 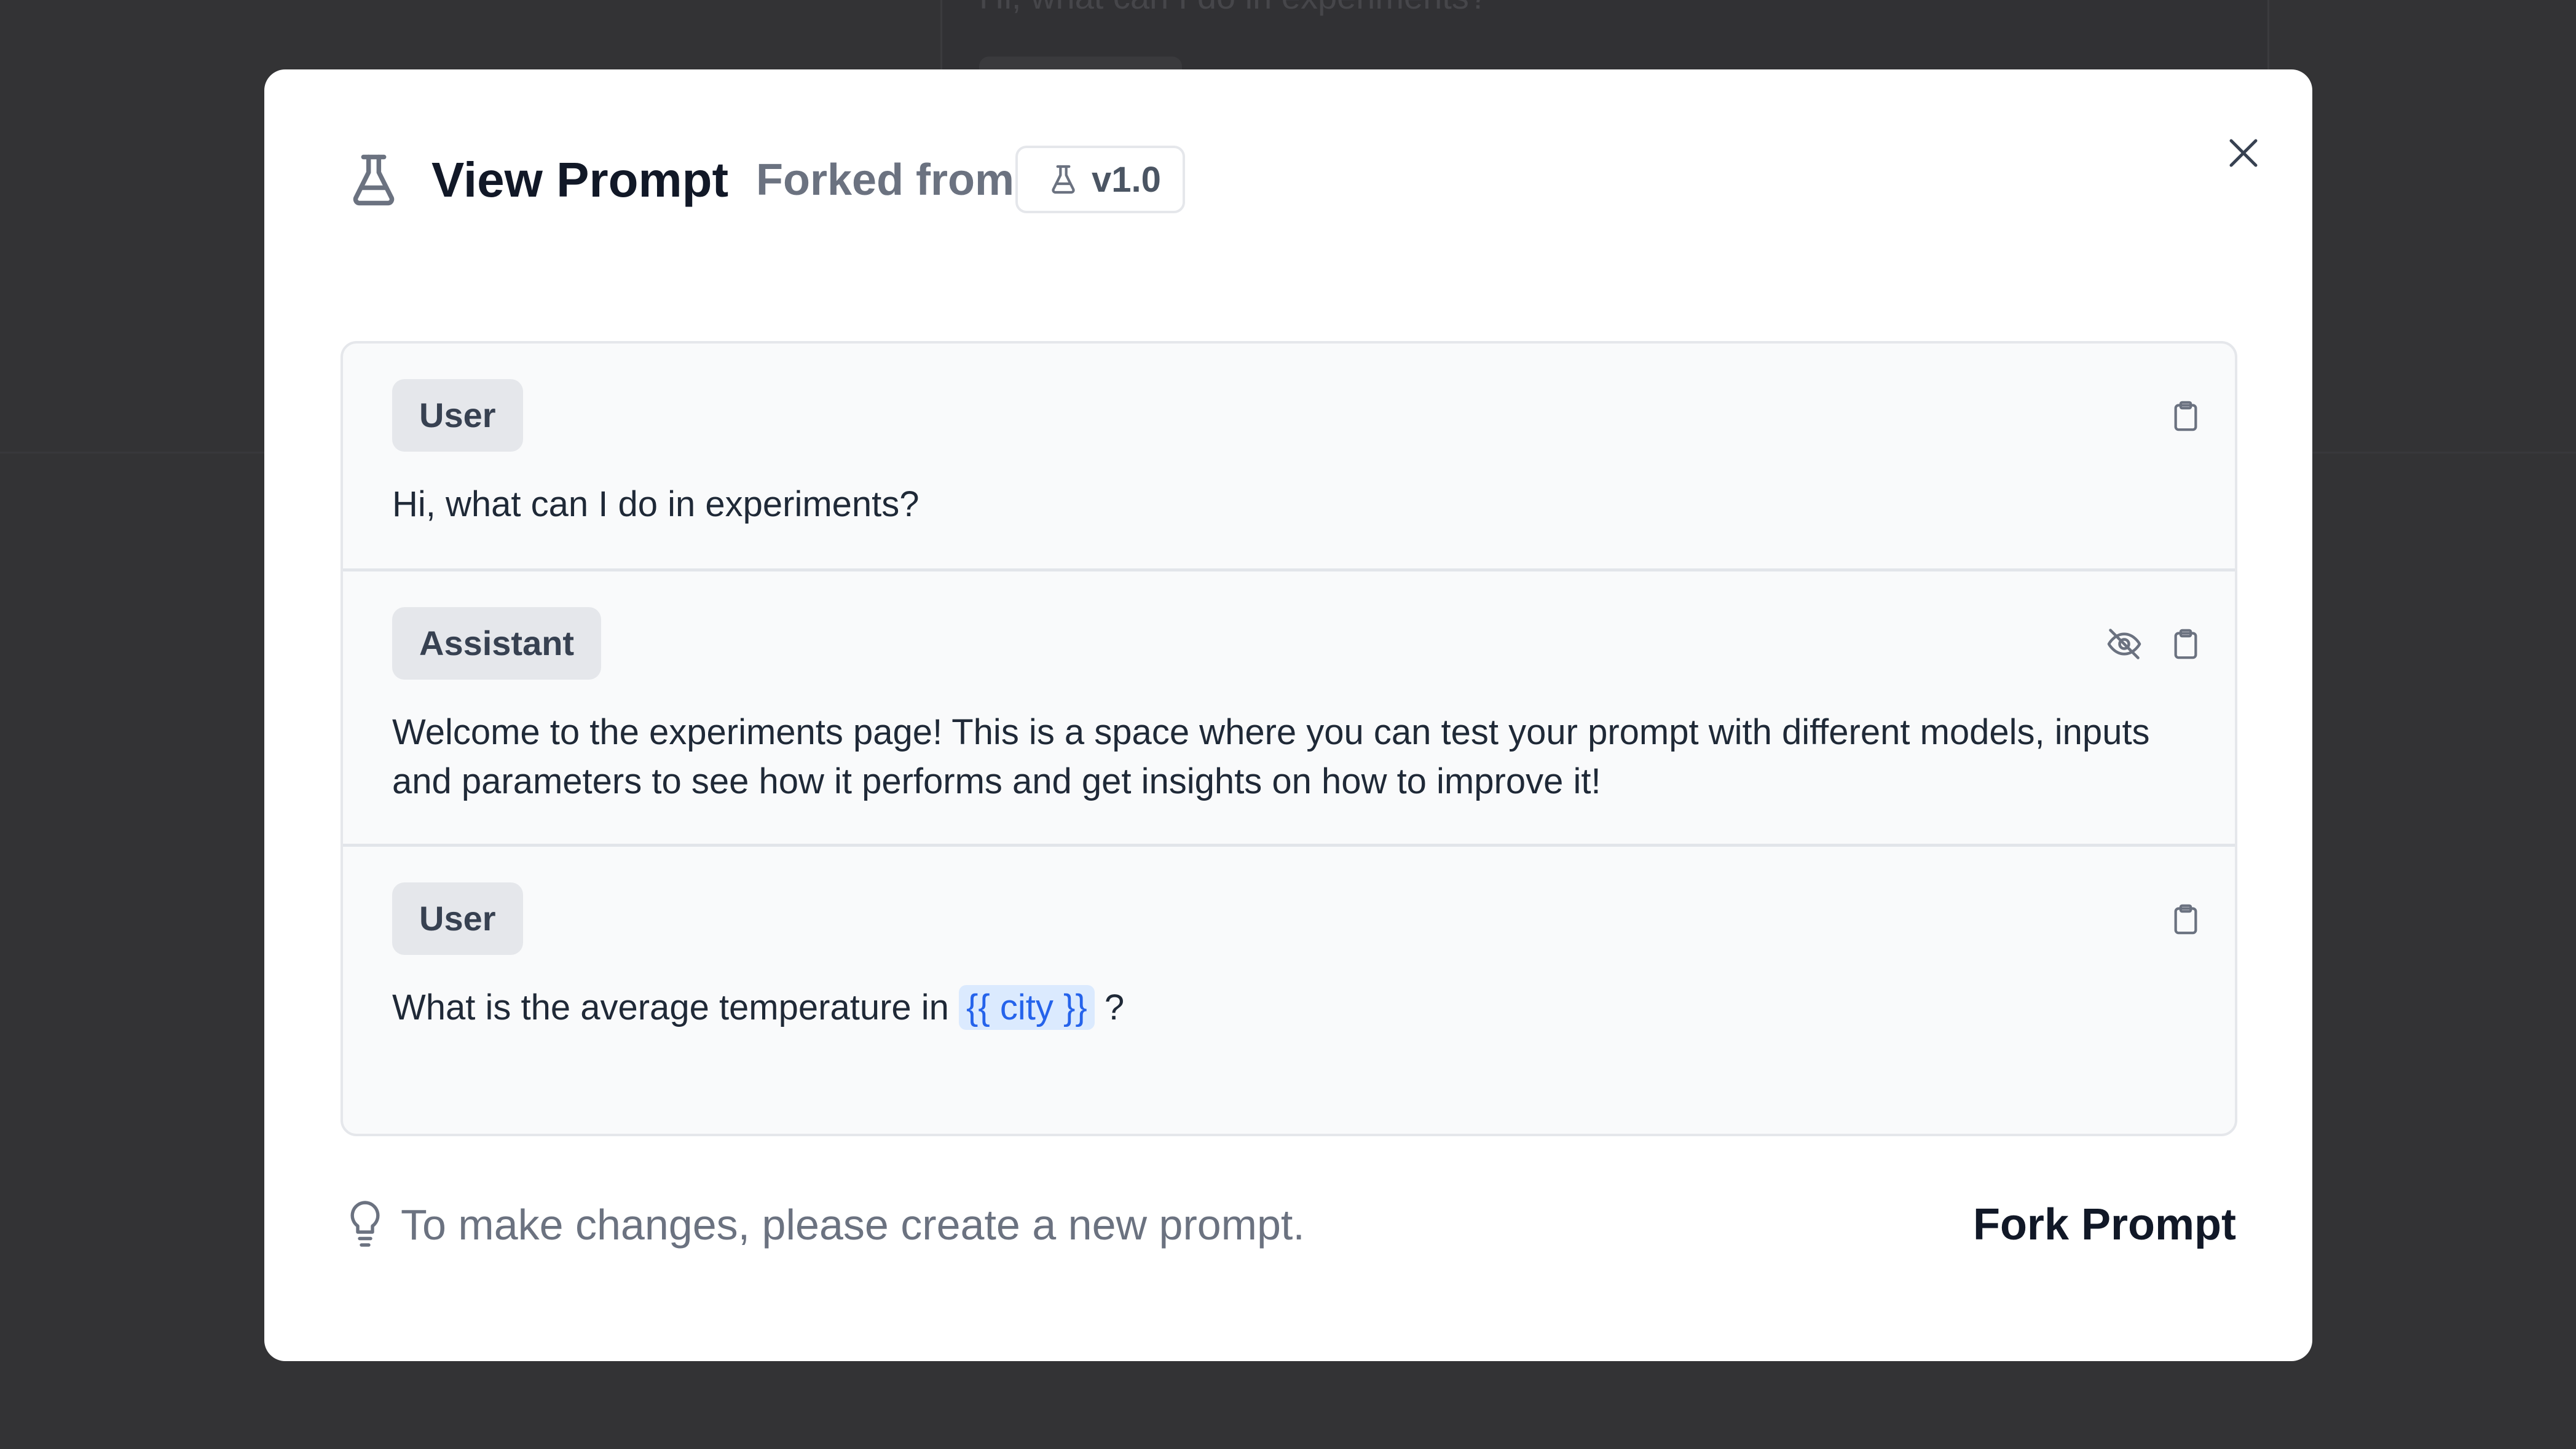 What do you see at coordinates (1115, 1007) in the screenshot?
I see `message-text-after: ?` at bounding box center [1115, 1007].